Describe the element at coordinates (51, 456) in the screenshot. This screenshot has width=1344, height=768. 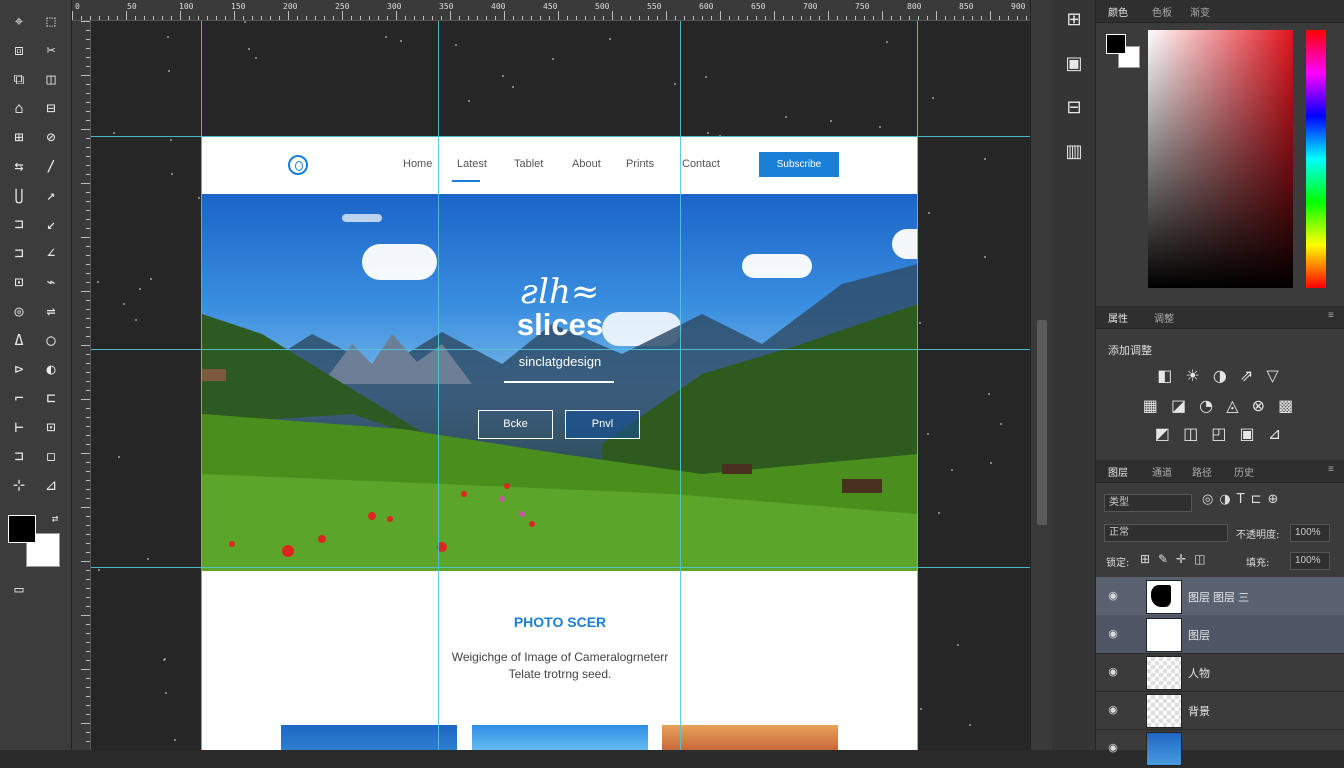
I see `extra-tool-icon: ◻` at that location.